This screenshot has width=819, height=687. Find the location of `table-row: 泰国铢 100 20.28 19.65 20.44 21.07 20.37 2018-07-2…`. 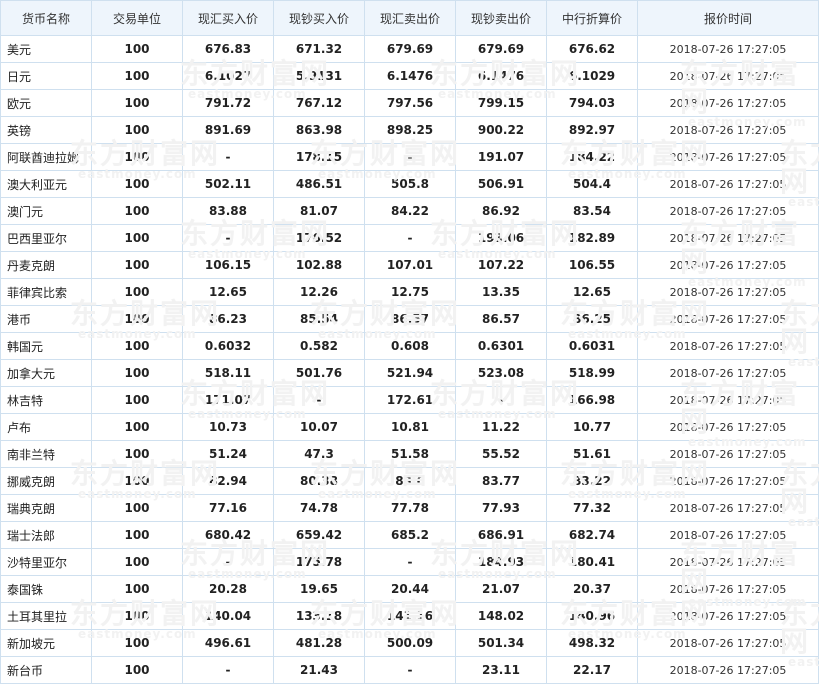

table-row: 泰国铢 100 20.28 19.65 20.44 21.07 20.37 2018-07-2… is located at coordinates (409, 589).